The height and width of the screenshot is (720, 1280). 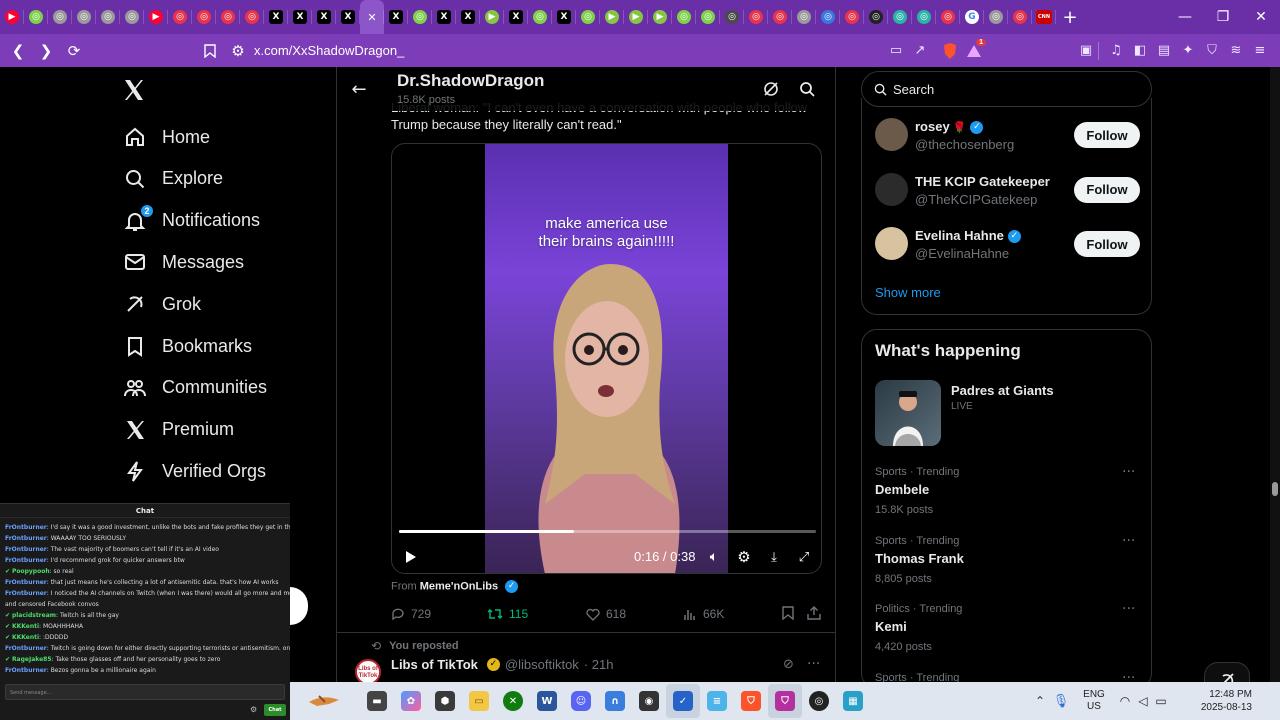 I want to click on trend-name: Kemi, so click(x=891, y=626).